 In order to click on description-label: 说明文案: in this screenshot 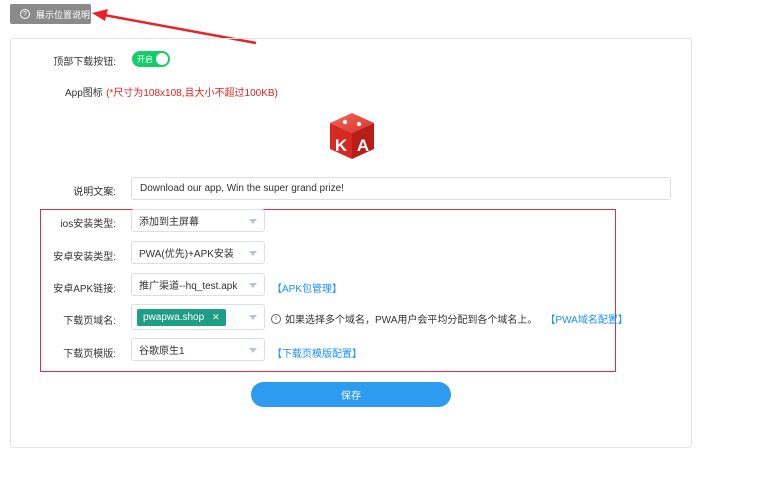, I will do `click(94, 192)`.